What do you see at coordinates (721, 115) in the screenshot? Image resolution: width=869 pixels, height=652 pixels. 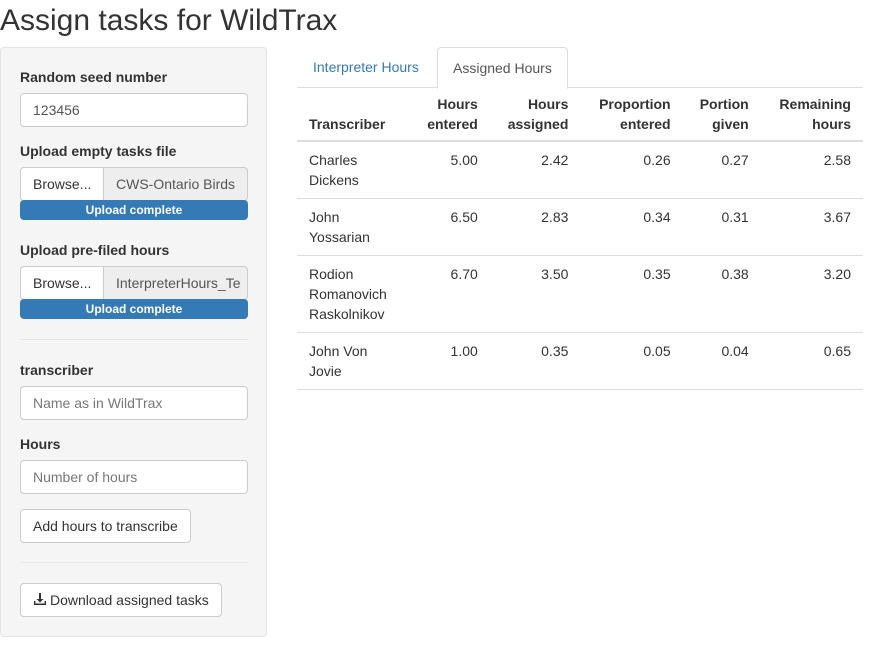 I see `column-header-portion-given: Portion given` at bounding box center [721, 115].